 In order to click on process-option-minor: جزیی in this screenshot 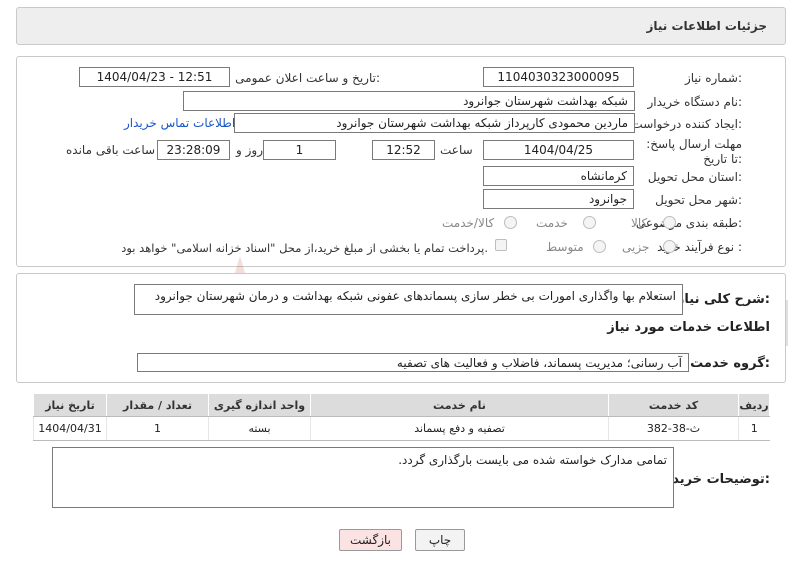, I will do `click(636, 247)`.